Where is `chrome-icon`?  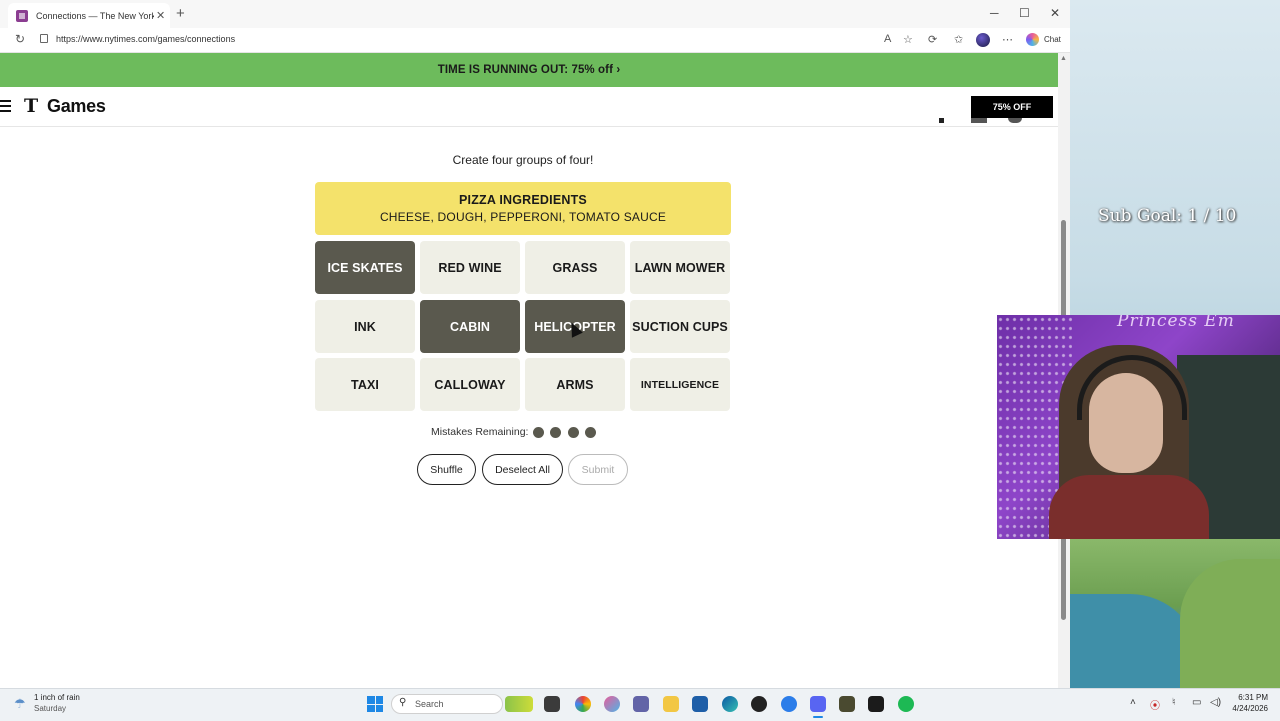 chrome-icon is located at coordinates (583, 704).